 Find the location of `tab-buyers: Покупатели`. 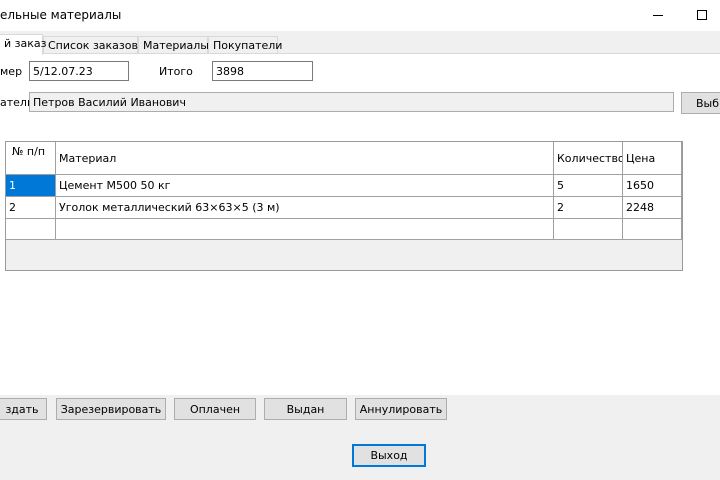

tab-buyers: Покупатели is located at coordinates (245, 45).